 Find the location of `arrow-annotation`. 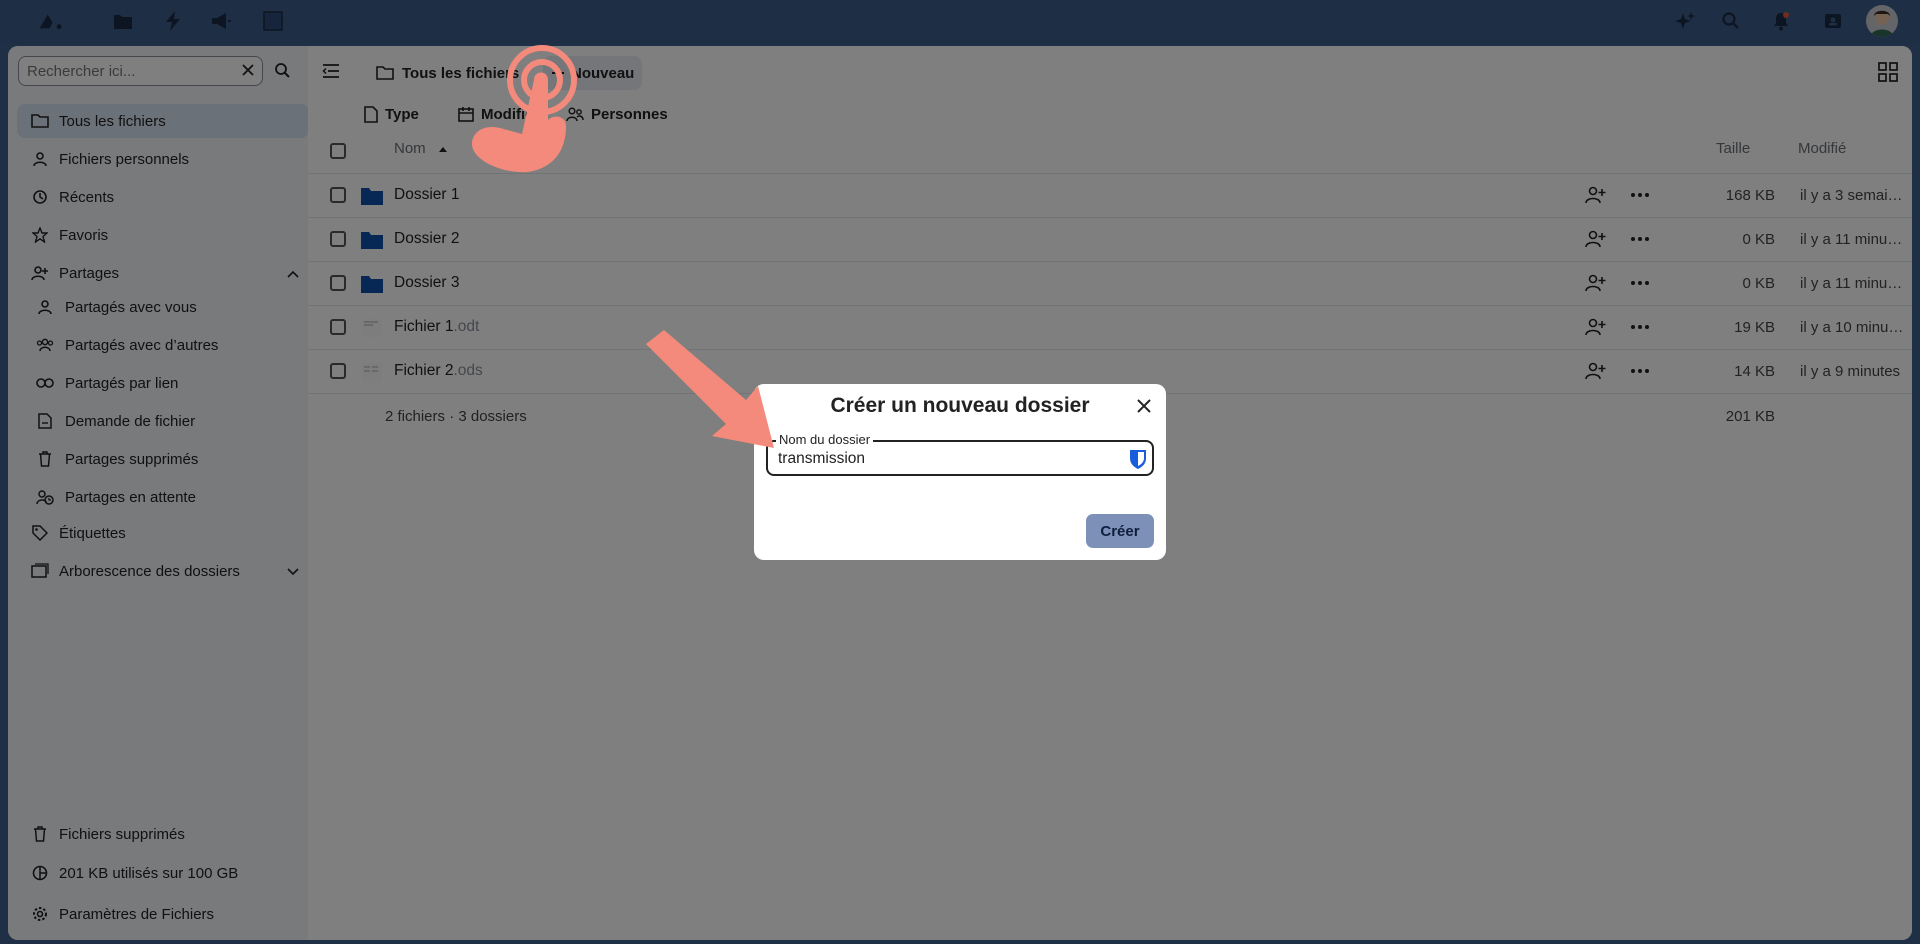

arrow-annotation is located at coordinates (710, 389).